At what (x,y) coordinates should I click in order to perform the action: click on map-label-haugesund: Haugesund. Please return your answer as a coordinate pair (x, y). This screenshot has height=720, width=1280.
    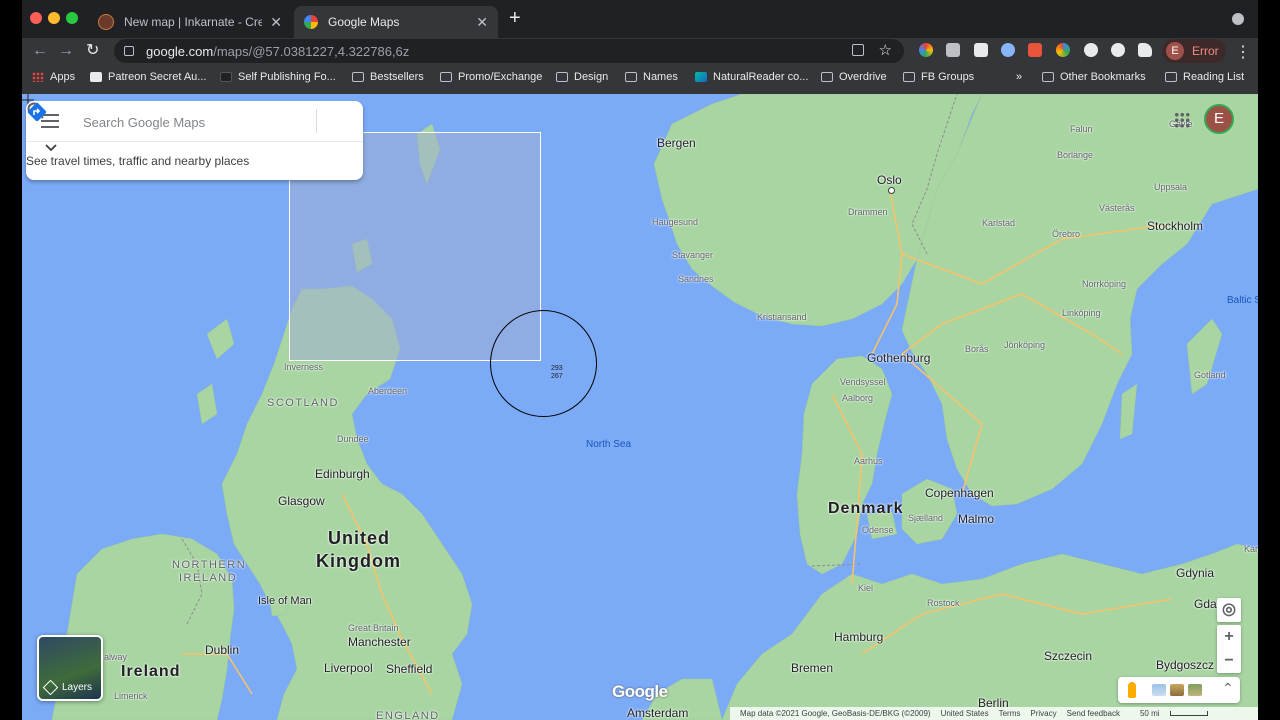
    Looking at the image, I should click on (675, 222).